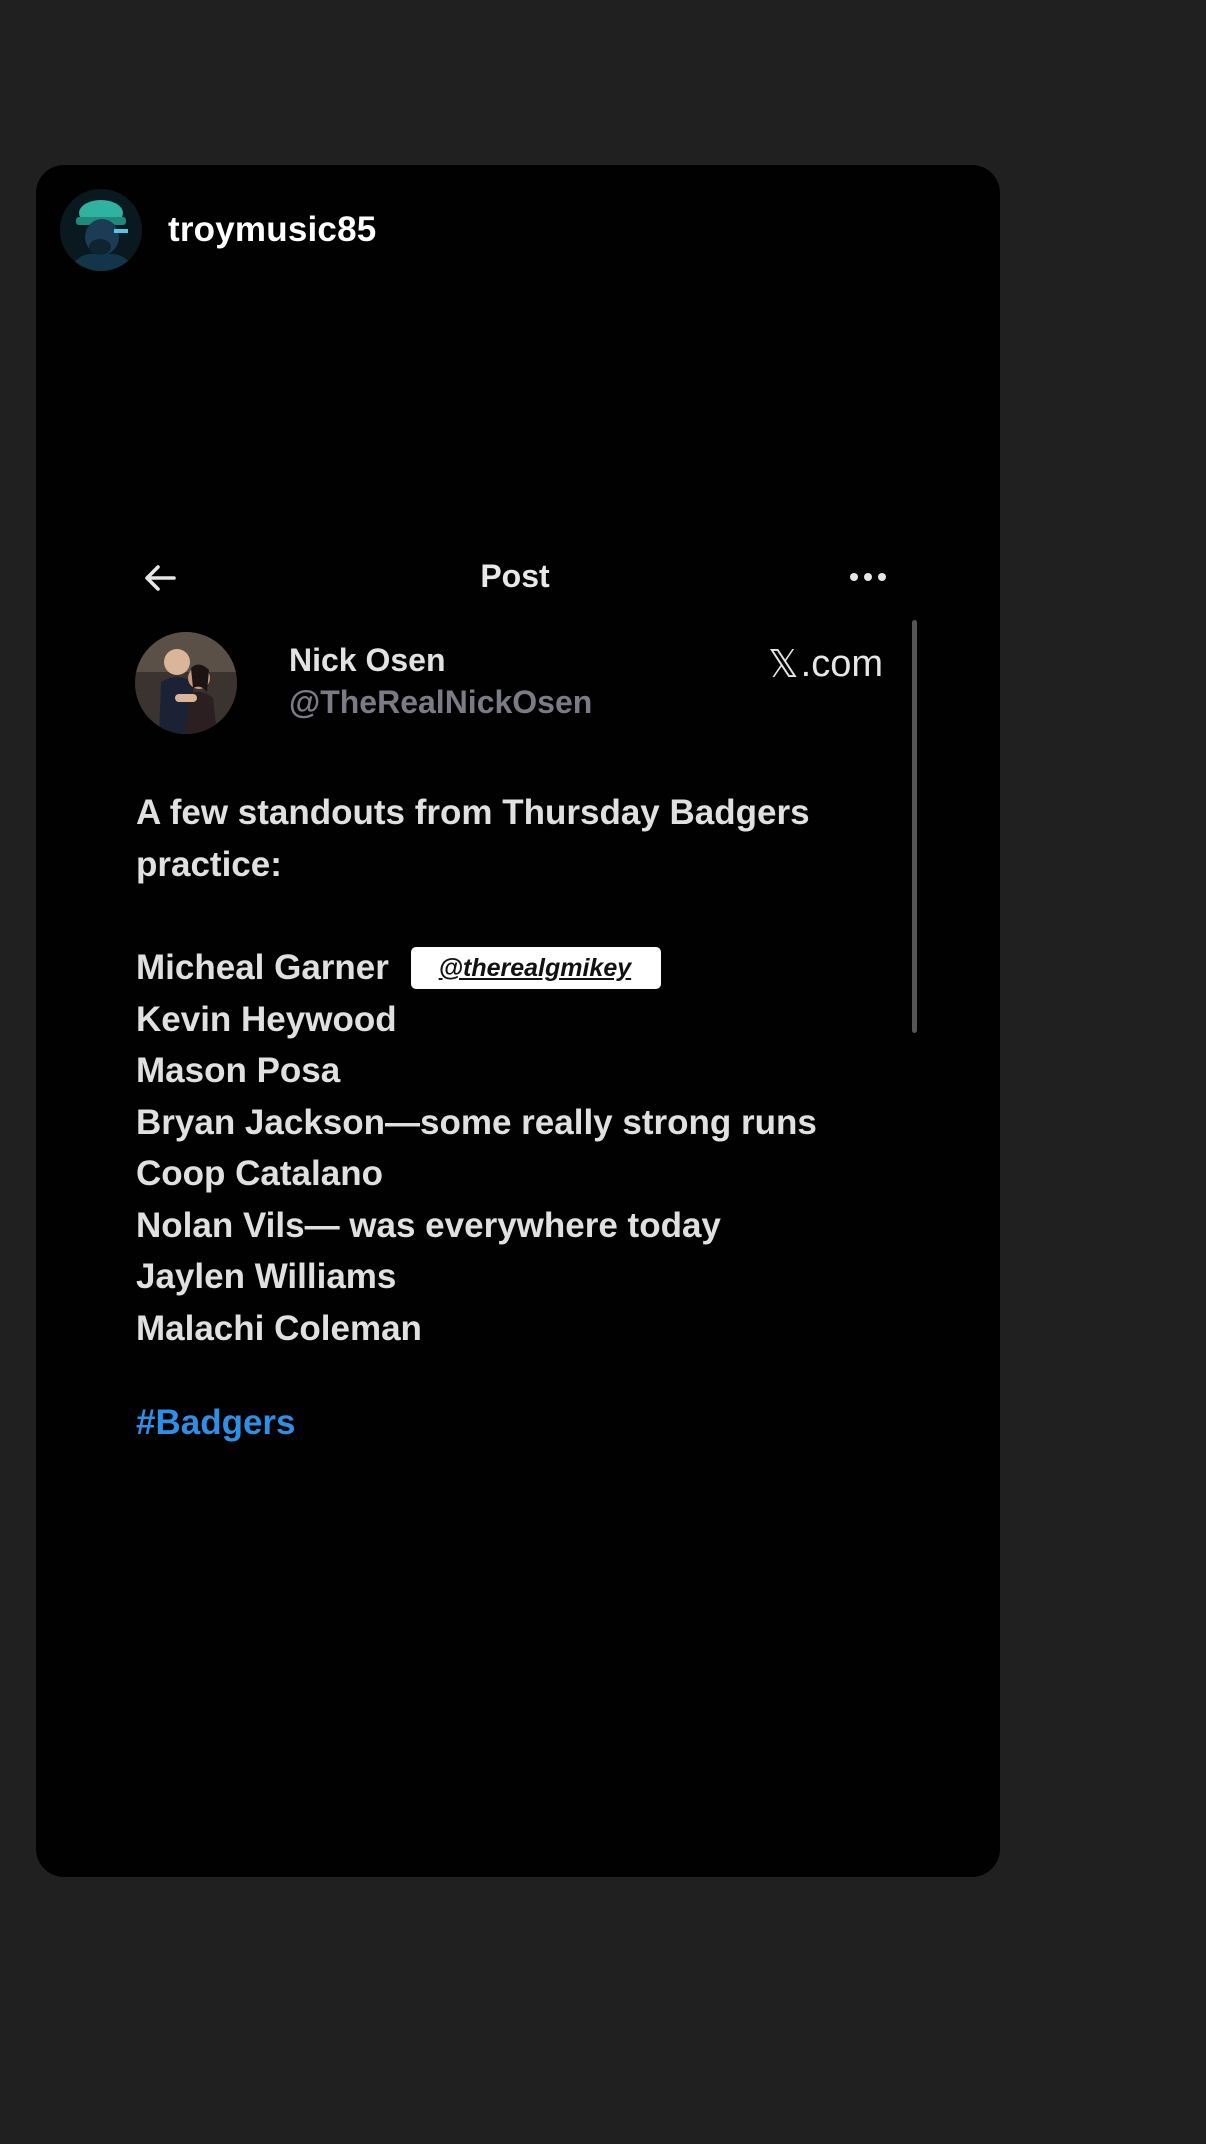  I want to click on story-header: troymusic85, so click(218, 230).